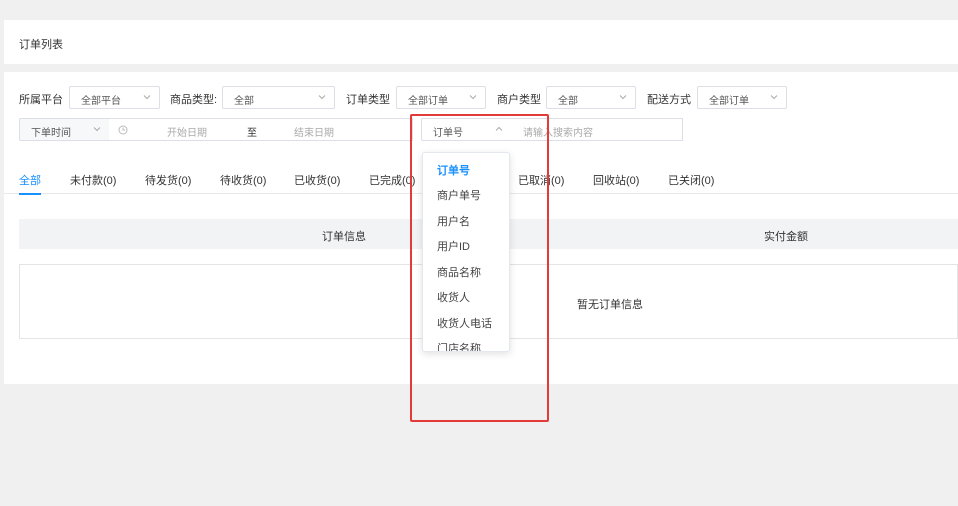 The height and width of the screenshot is (506, 958). I want to click on active-tab-indicator, so click(30, 194).